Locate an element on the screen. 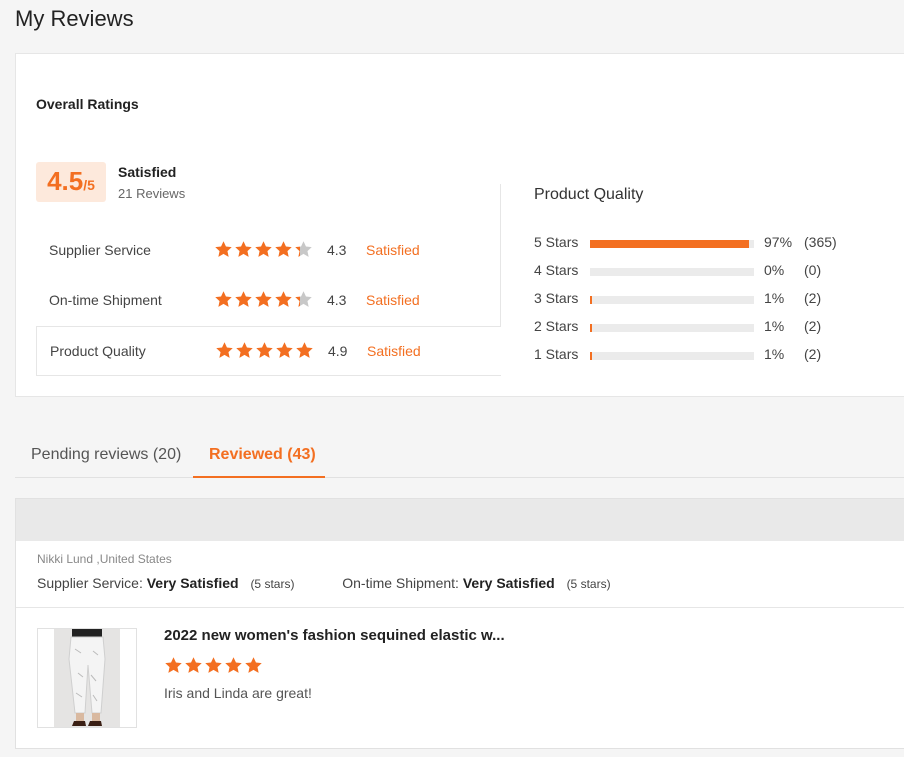 The height and width of the screenshot is (757, 904). product-image is located at coordinates (87, 678).